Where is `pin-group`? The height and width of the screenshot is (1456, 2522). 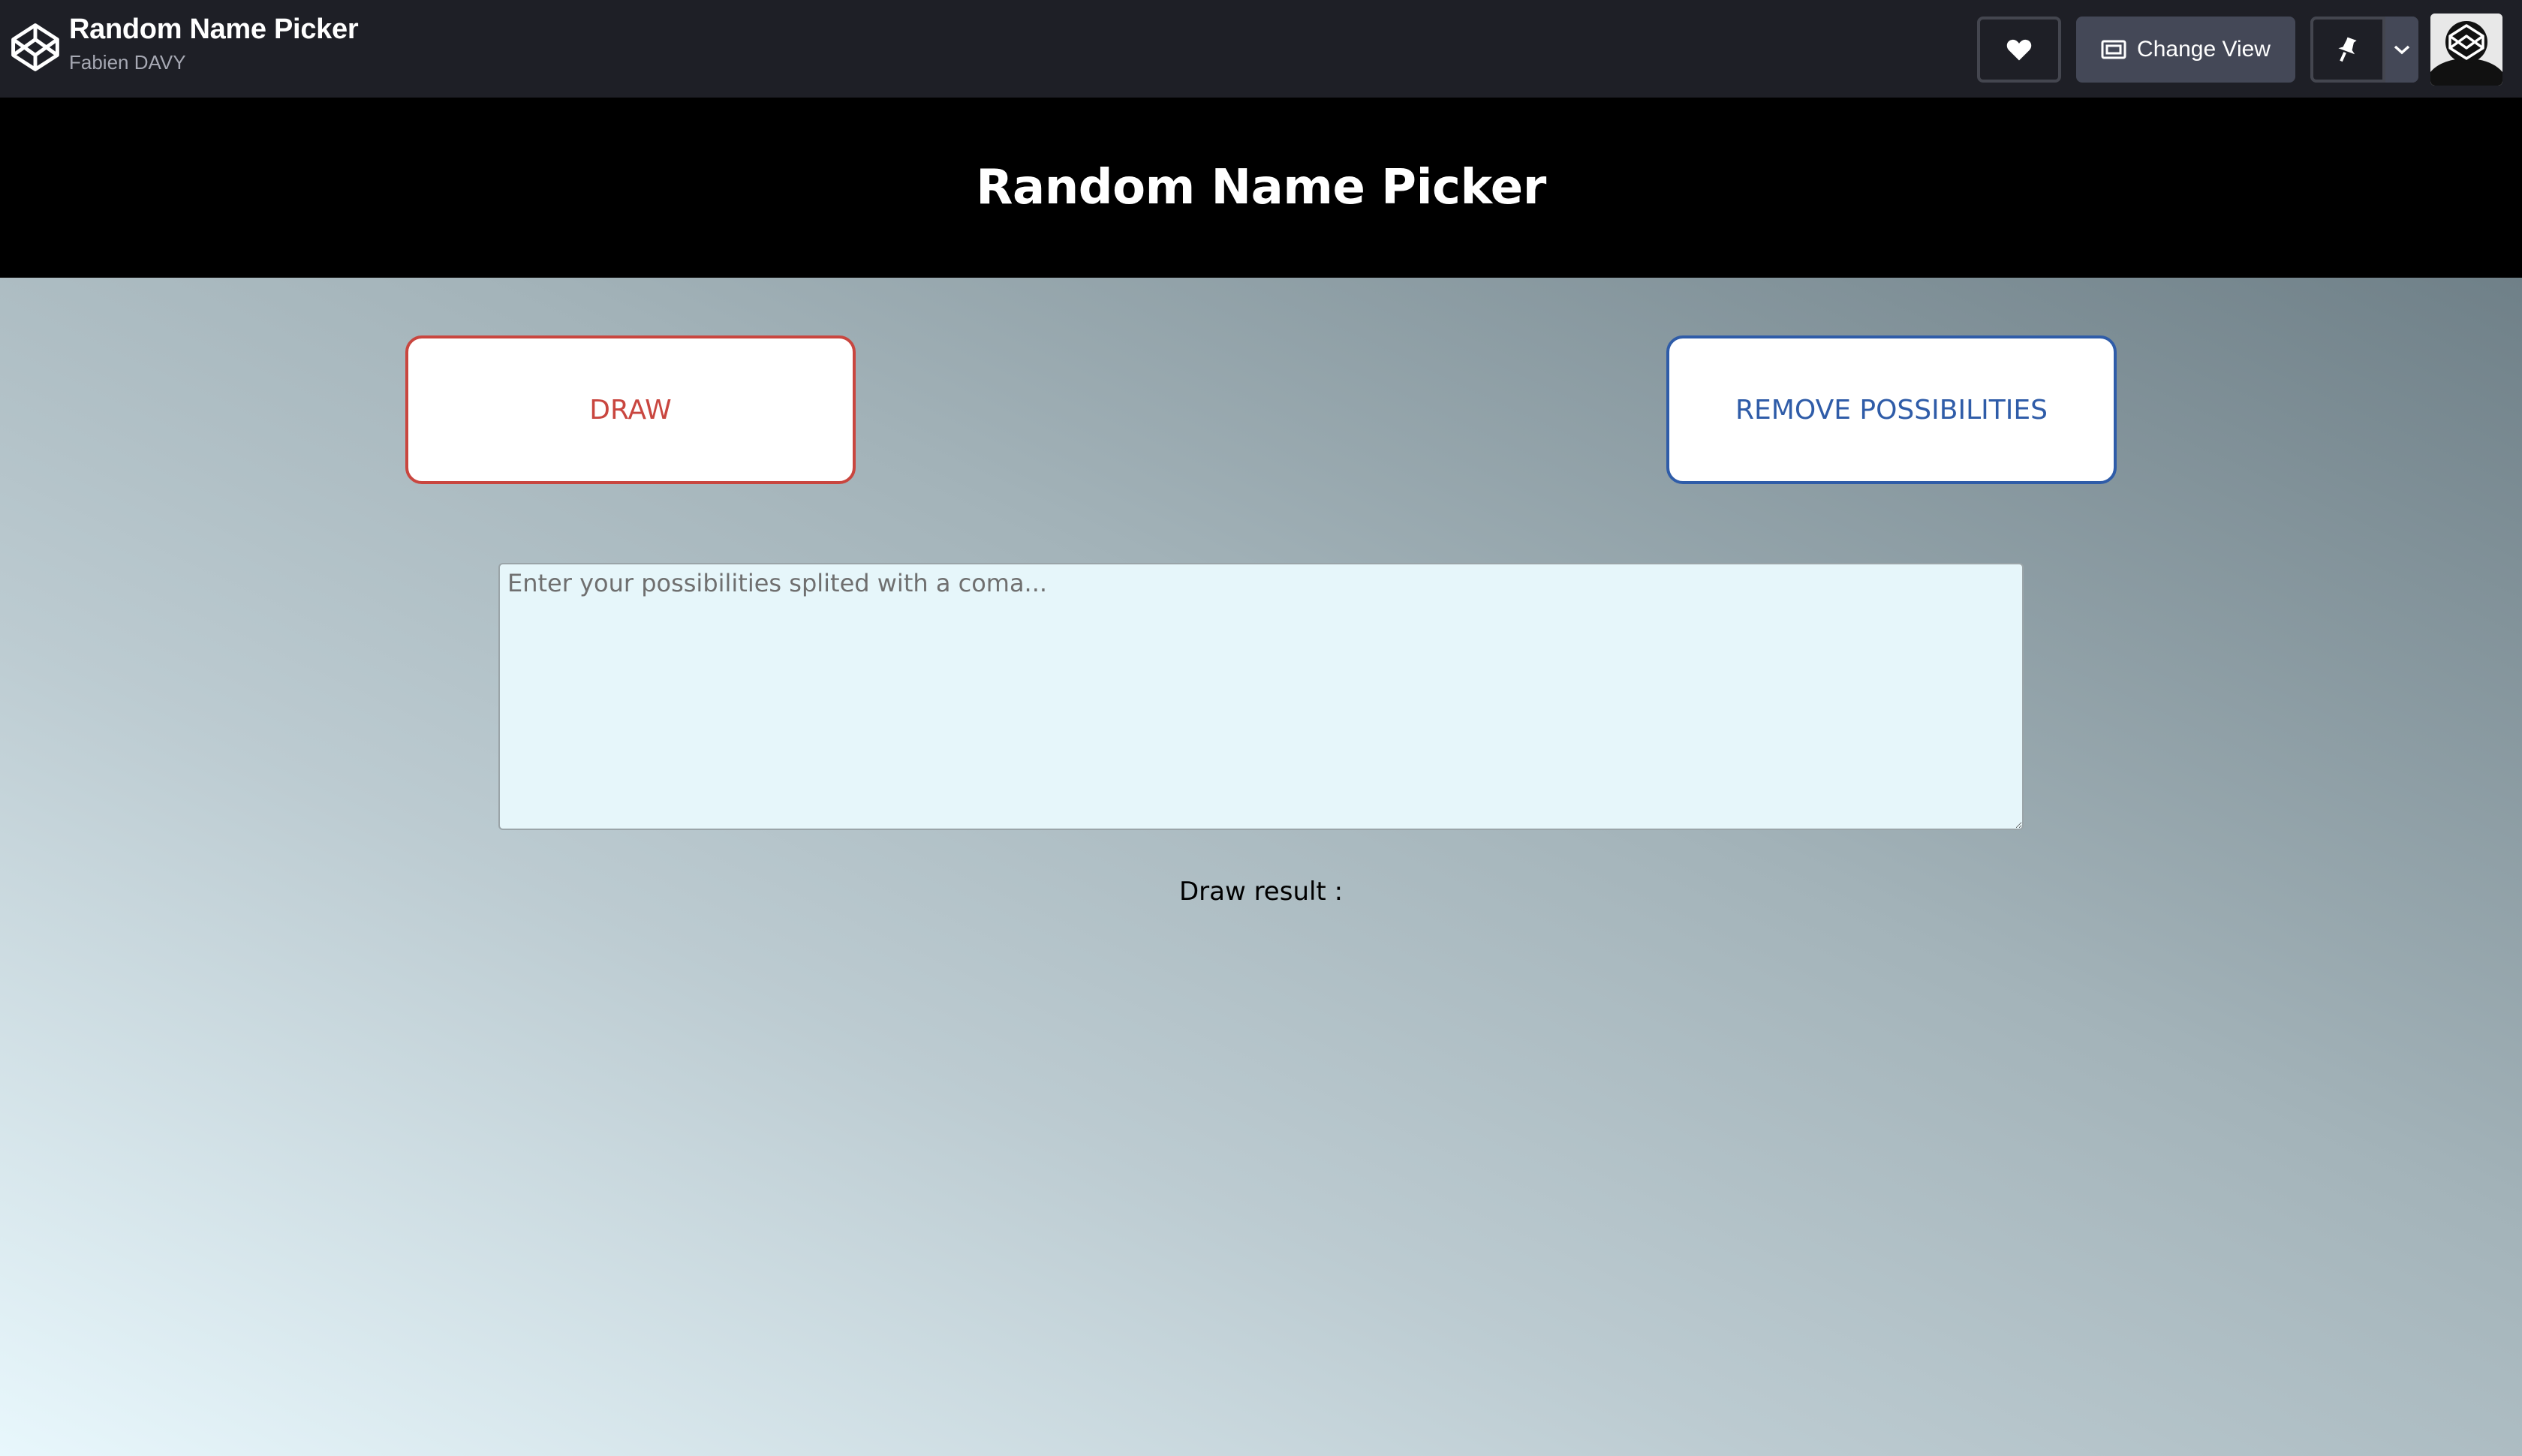 pin-group is located at coordinates (2364, 50).